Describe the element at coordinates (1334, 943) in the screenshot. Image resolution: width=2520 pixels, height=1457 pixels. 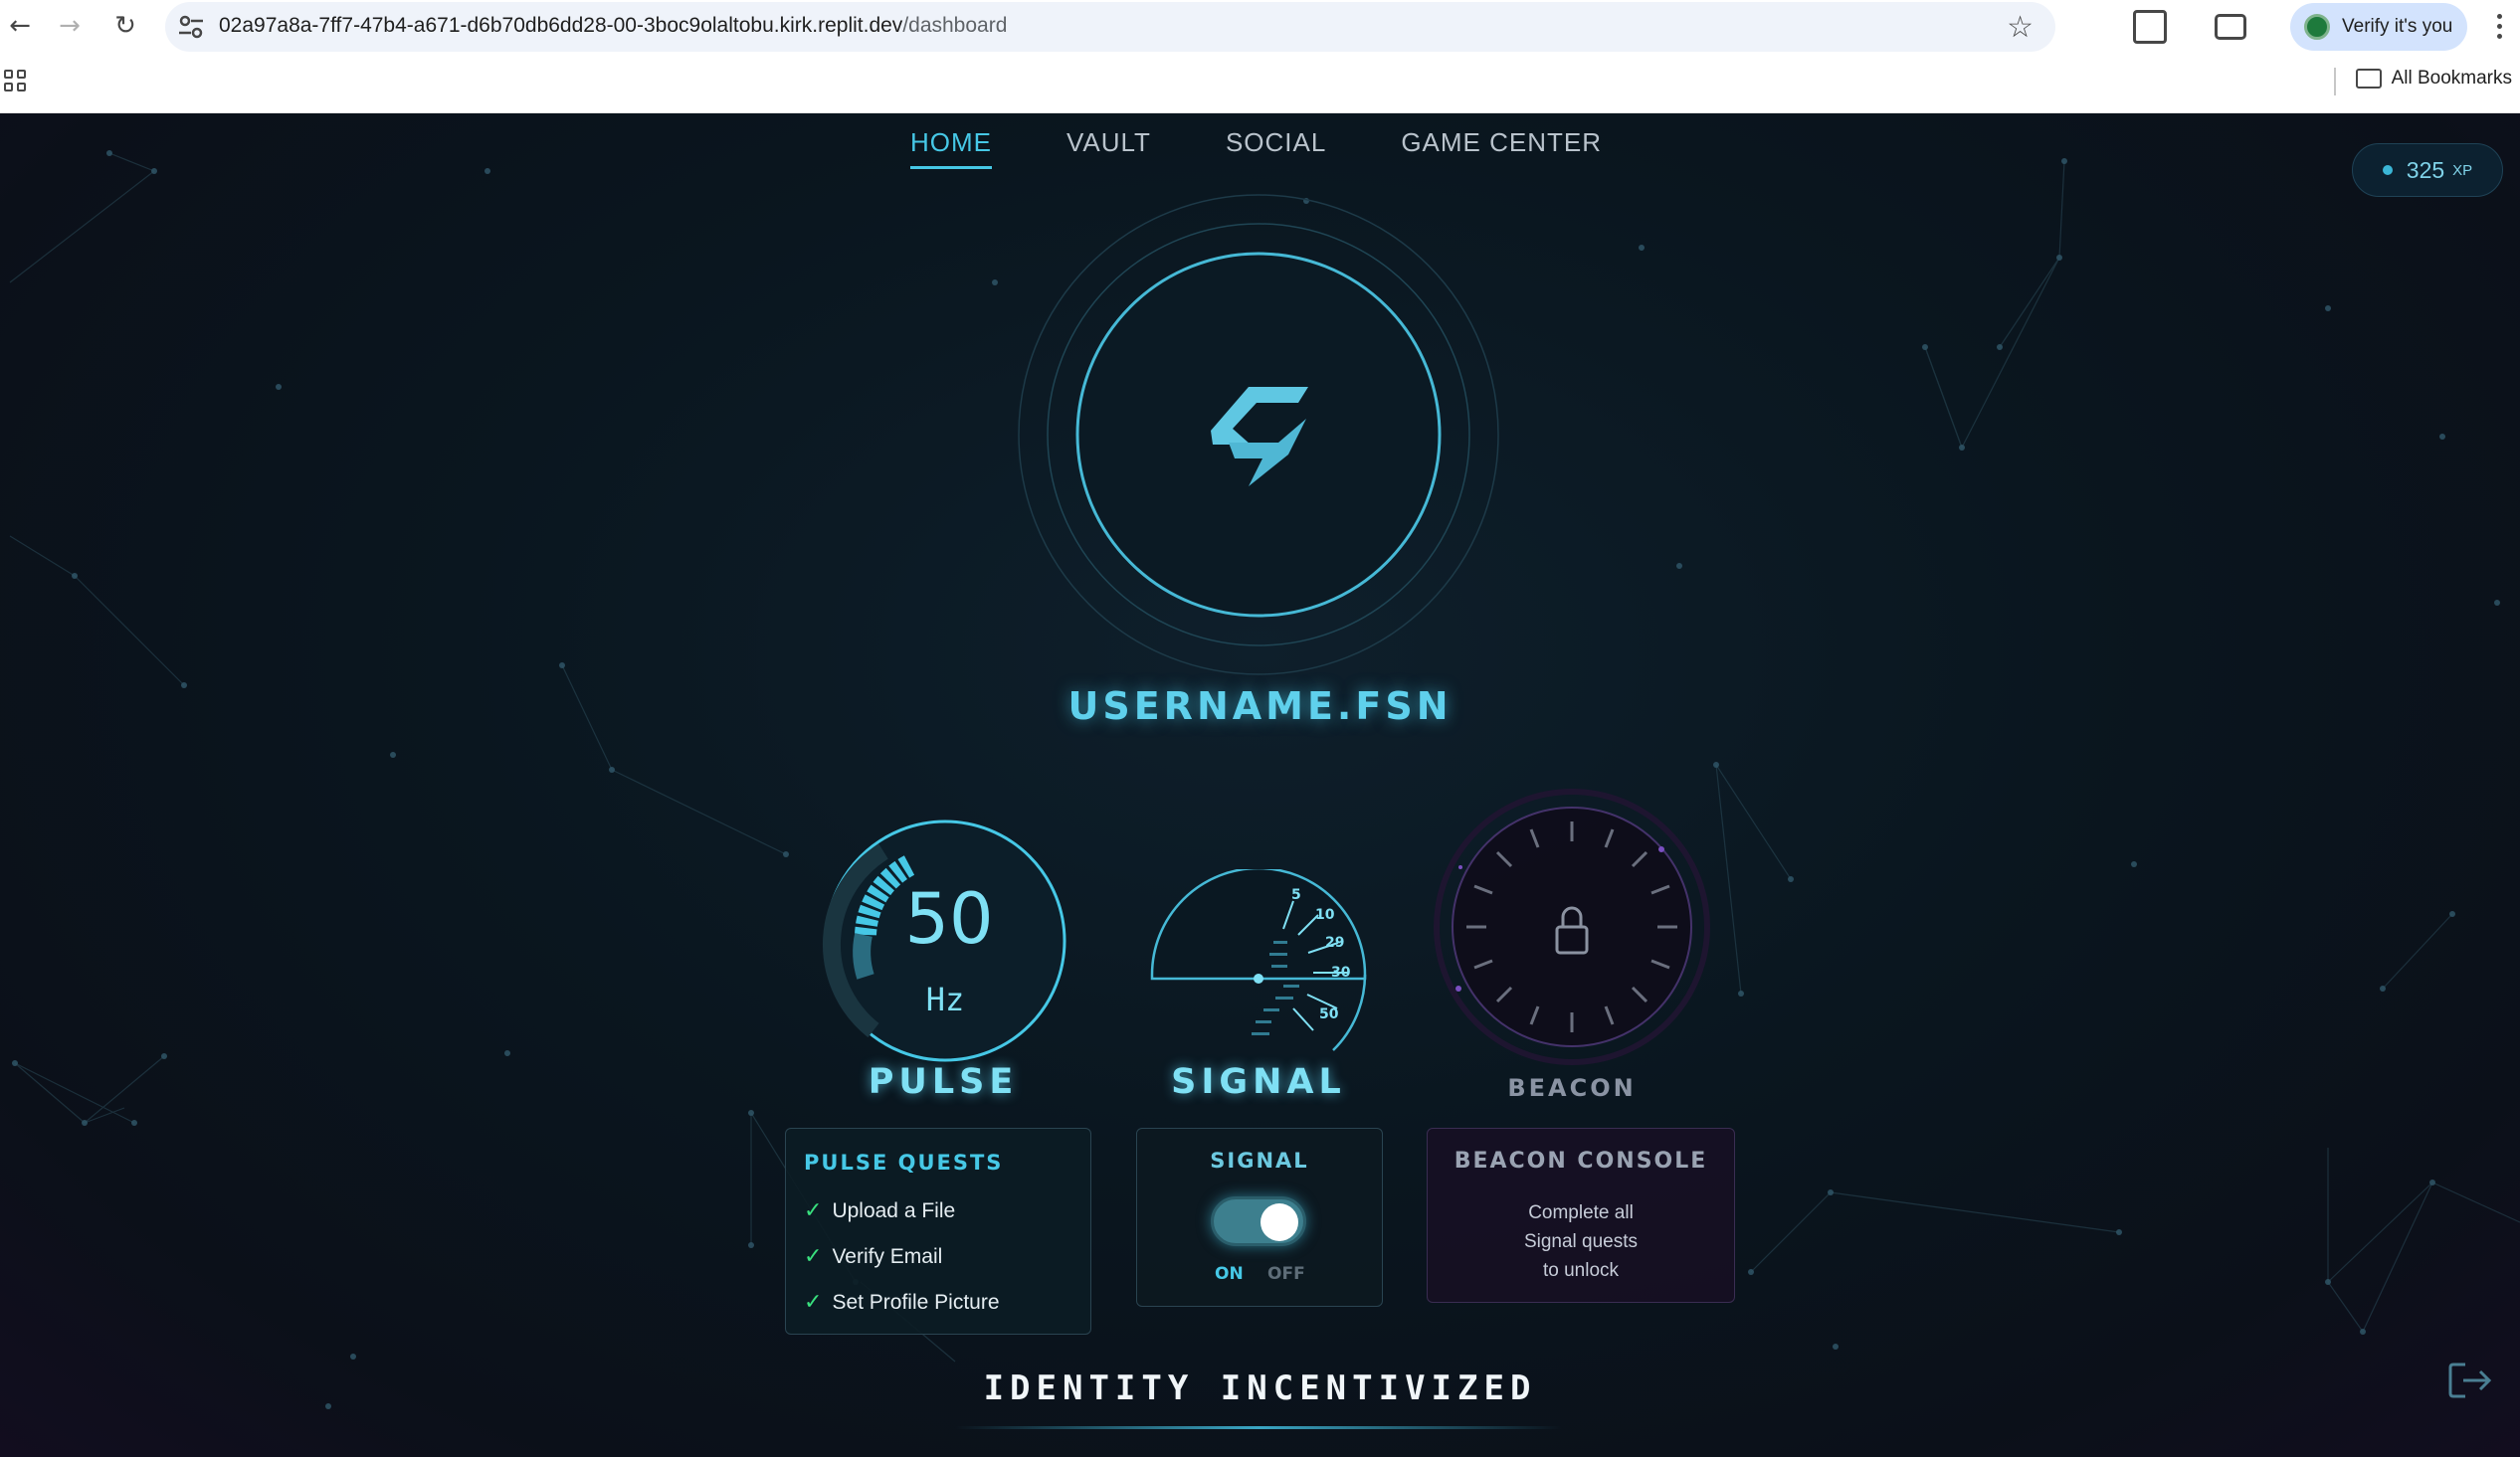
I see `signal-tick: 29` at that location.